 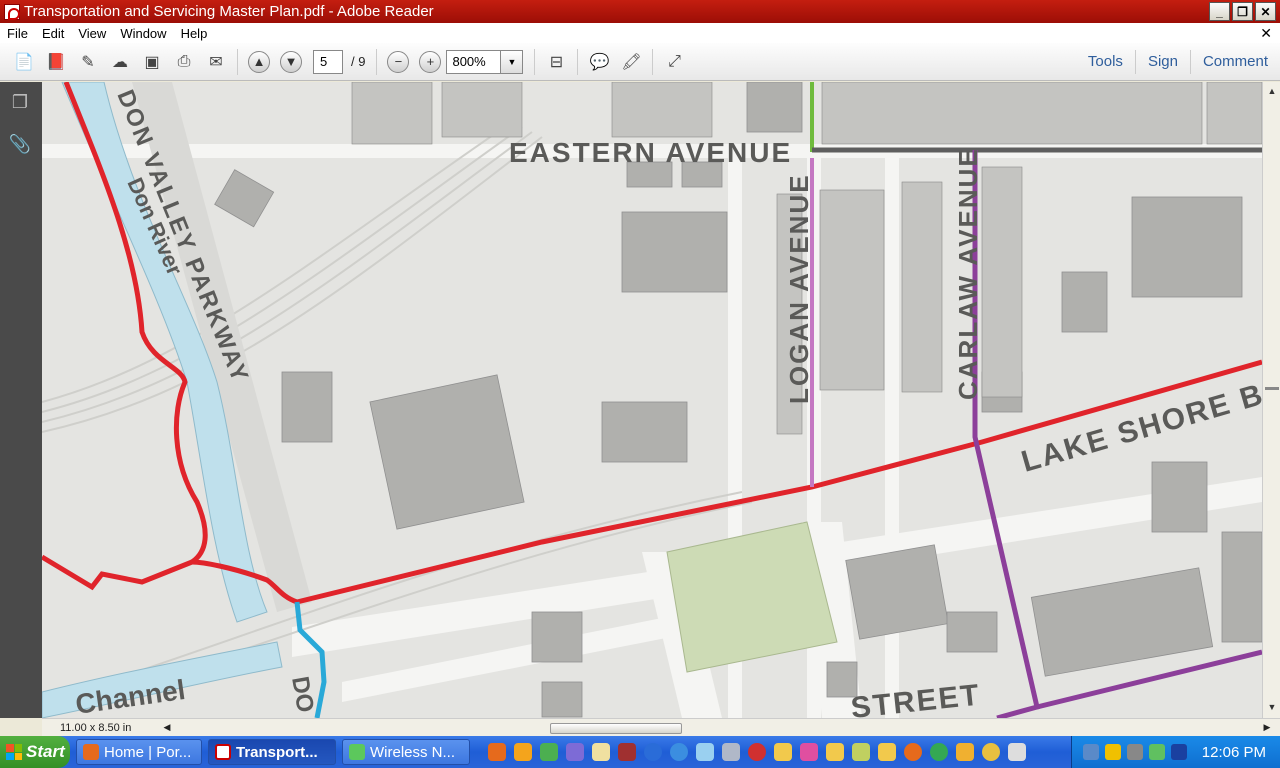 What do you see at coordinates (92, 33) in the screenshot?
I see `menu-view: View` at bounding box center [92, 33].